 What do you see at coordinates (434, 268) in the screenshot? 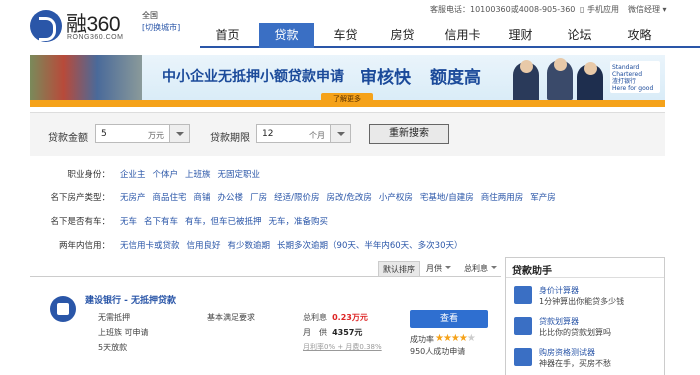
I see `sort-monthly-label: 月供` at bounding box center [434, 268].